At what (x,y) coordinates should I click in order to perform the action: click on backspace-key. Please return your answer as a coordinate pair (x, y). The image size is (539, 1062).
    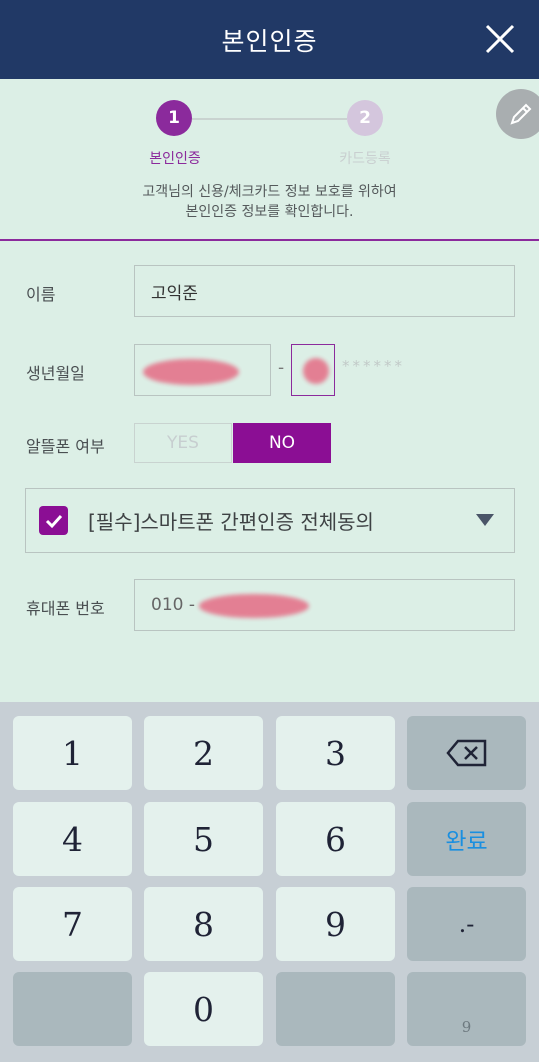
    Looking at the image, I should click on (466, 753).